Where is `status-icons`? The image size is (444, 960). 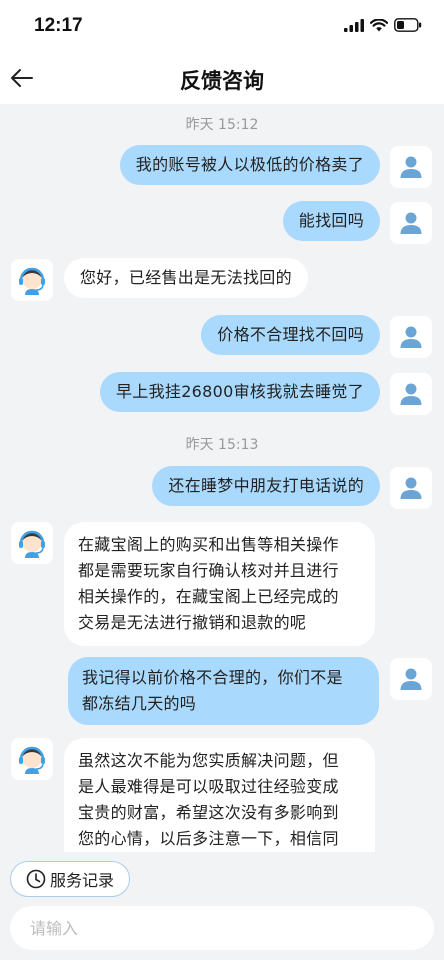 status-icons is located at coordinates (383, 25).